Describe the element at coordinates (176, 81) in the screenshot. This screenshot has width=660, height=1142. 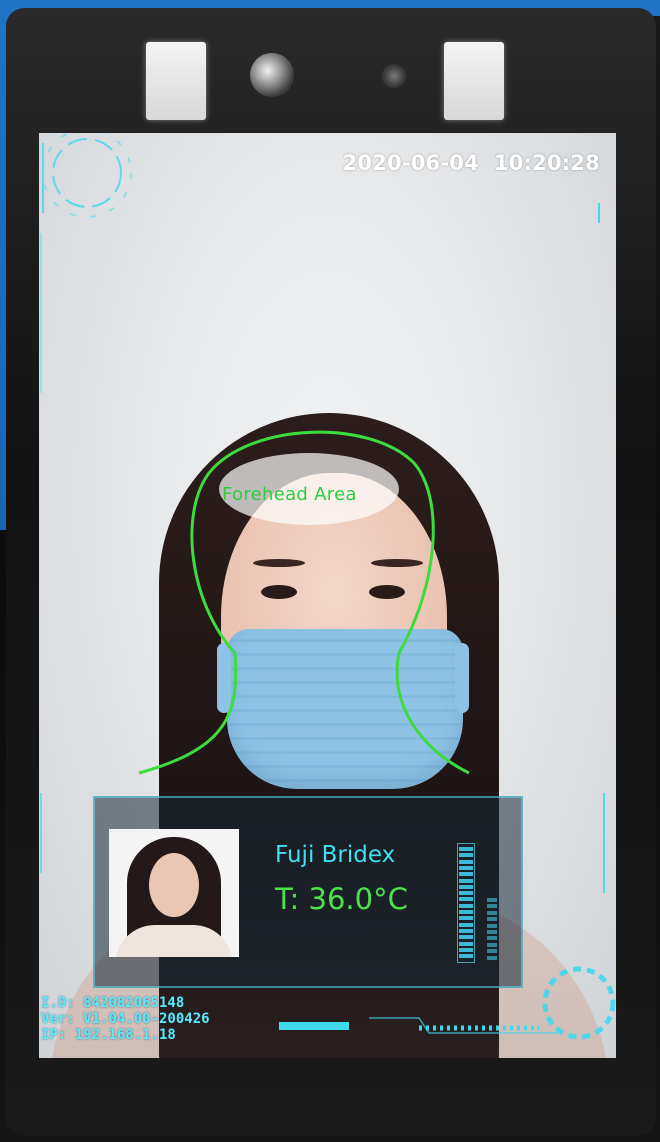
I see `fill-light-left-icon` at that location.